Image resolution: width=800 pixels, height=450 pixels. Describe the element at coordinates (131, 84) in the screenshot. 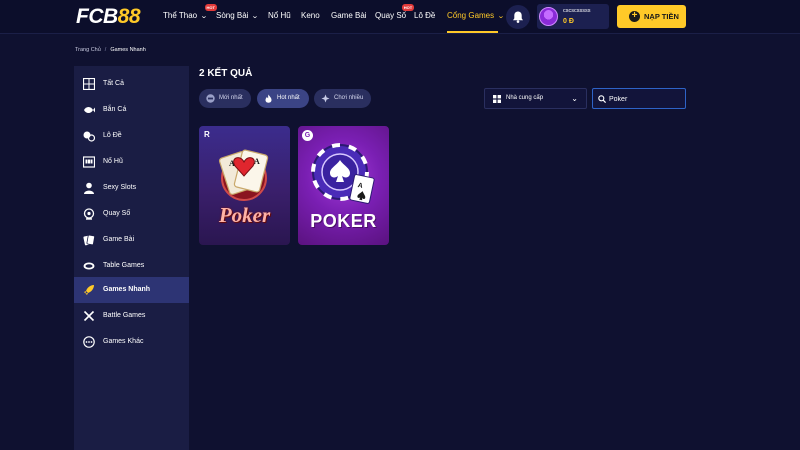

I see `sidebar-item-tat-ca: Tất Cả` at that location.